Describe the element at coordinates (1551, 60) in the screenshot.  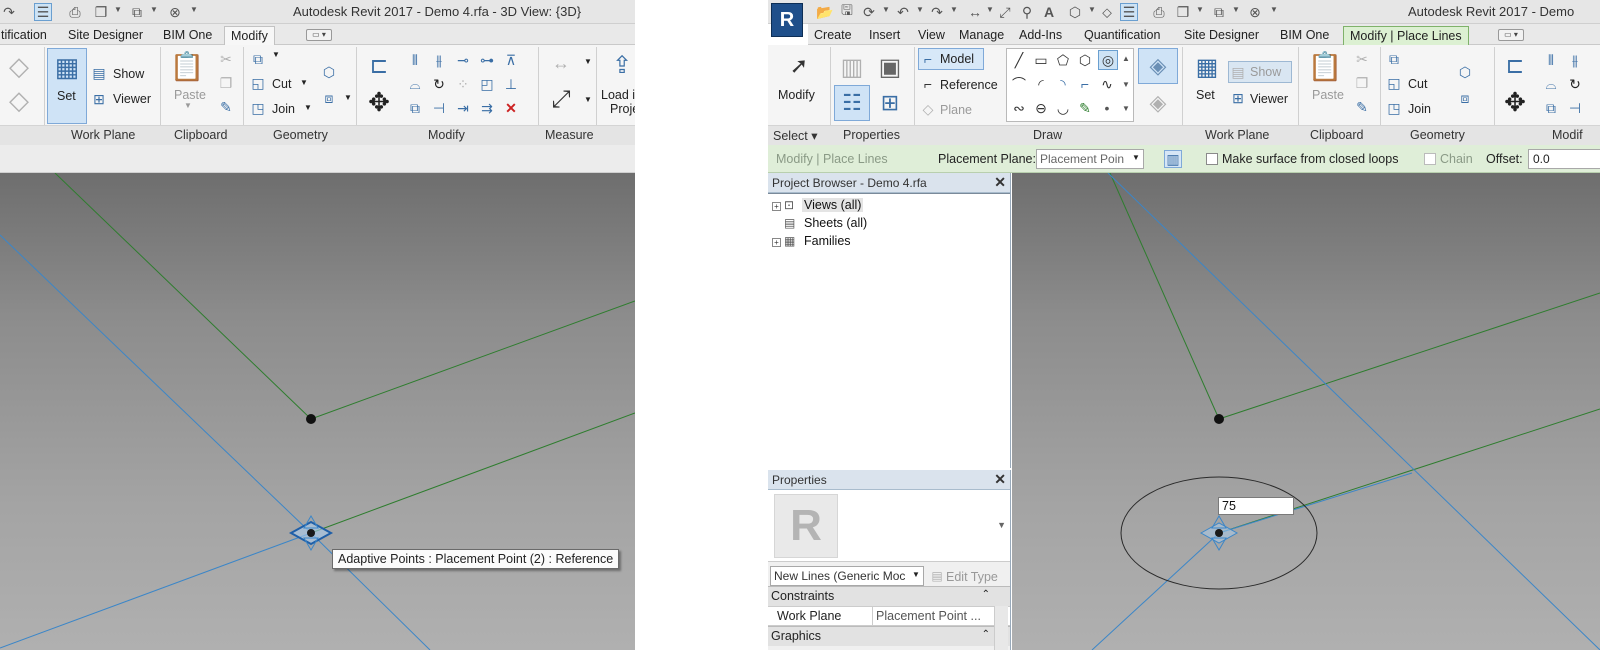
I see `mirror-axis-icon: ⫴` at that location.